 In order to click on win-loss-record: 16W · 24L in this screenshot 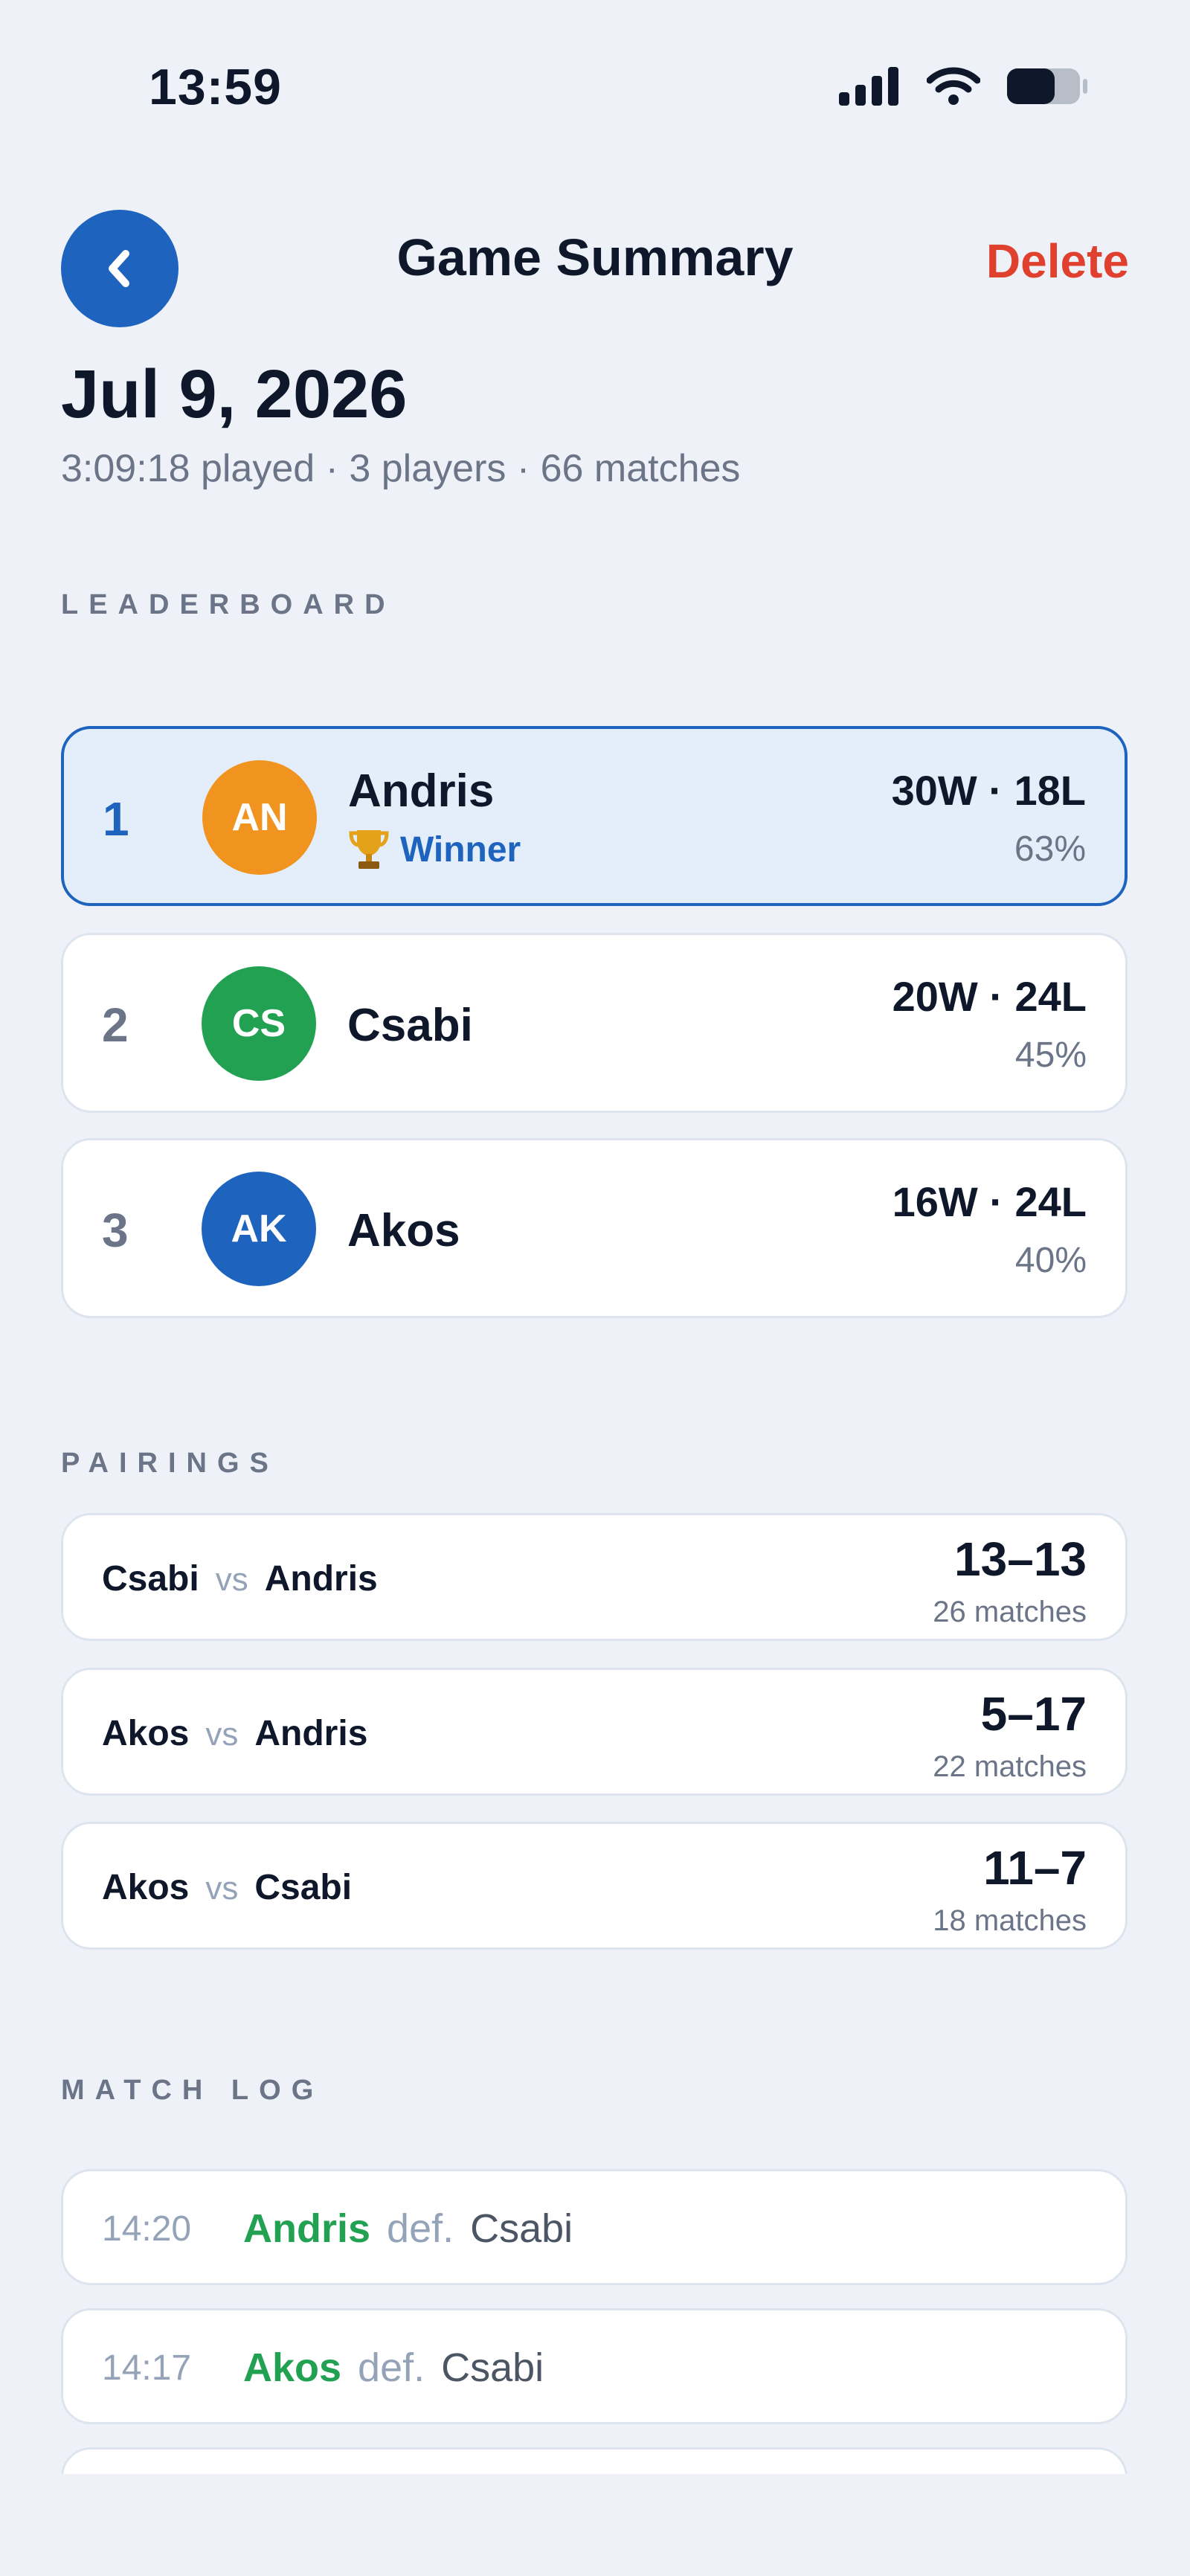, I will do `click(990, 1201)`.